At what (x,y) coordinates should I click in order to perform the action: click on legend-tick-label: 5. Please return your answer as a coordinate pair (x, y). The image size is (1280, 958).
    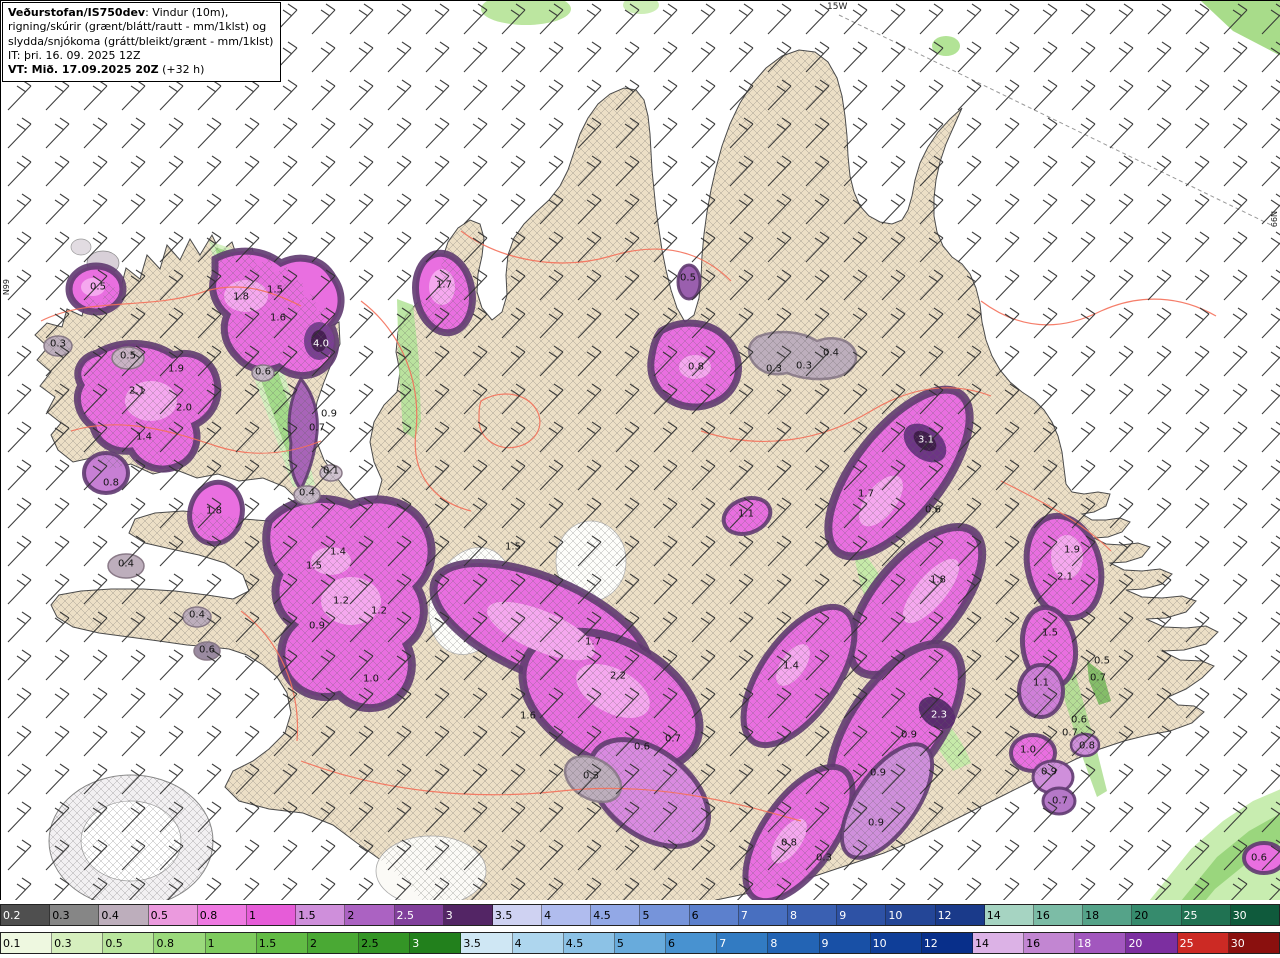
    Looking at the image, I should click on (646, 915).